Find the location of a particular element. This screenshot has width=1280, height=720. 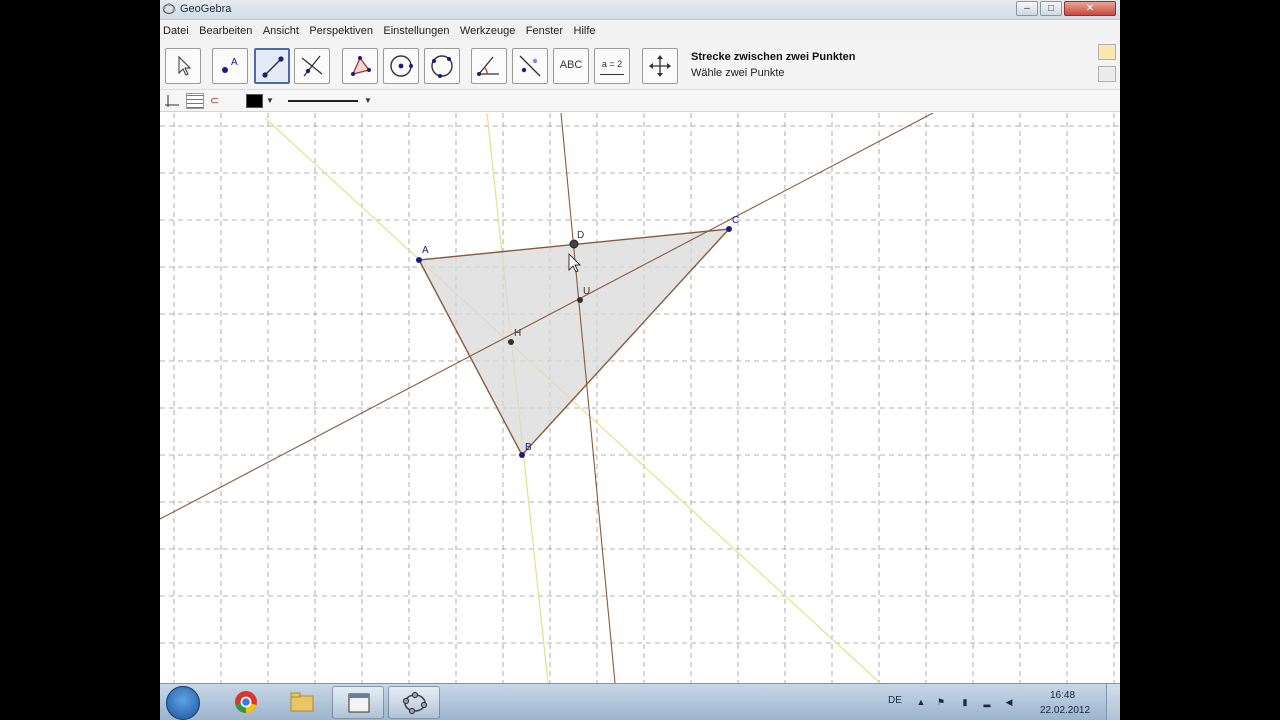

point-h is located at coordinates (511, 342).